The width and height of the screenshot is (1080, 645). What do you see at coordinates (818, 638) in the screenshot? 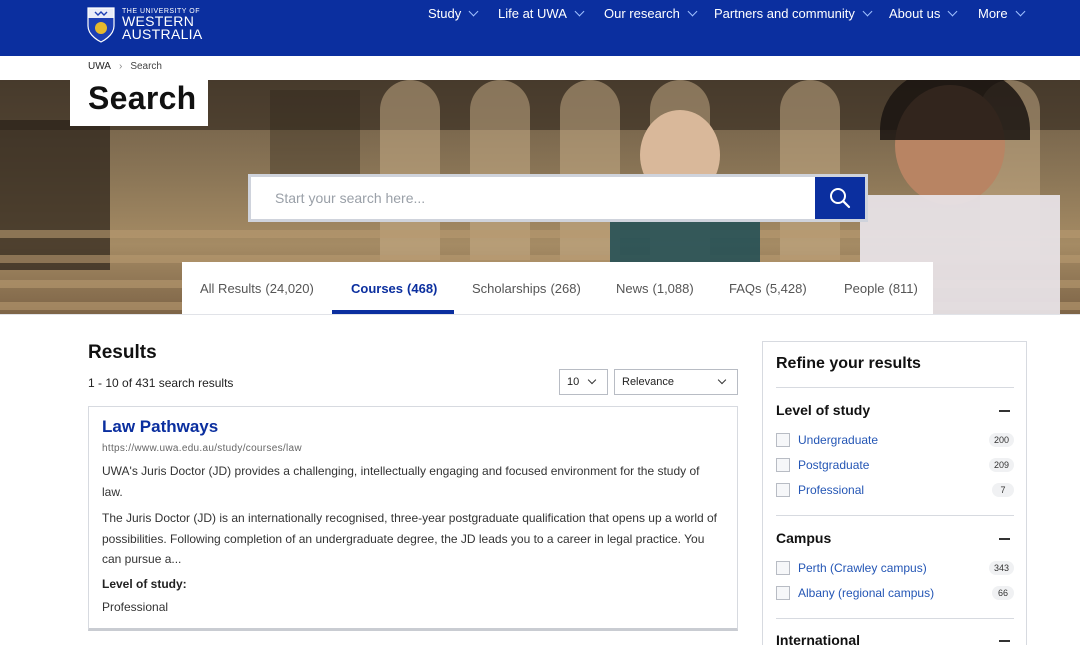
I see `facet-heading-international: International` at bounding box center [818, 638].